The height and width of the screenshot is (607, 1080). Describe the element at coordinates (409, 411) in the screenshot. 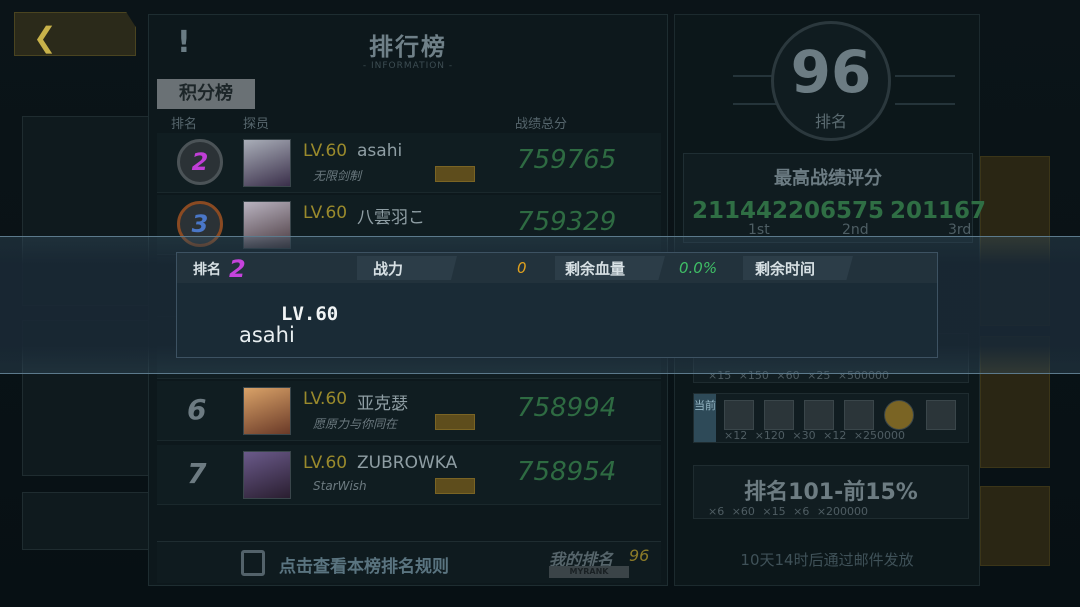

I see `table-row: 6 LV.60 亚克瑟 愿原力与你同在 758994` at that location.